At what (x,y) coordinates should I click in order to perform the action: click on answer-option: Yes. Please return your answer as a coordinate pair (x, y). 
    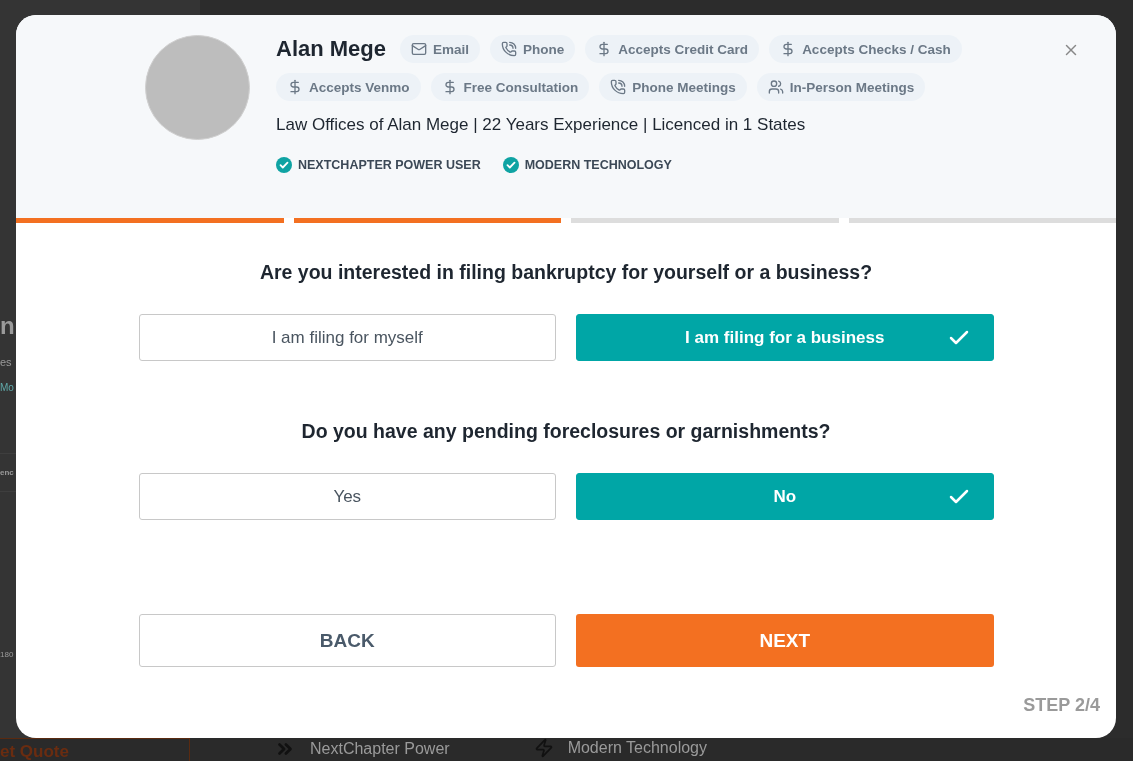
    Looking at the image, I should click on (347, 496).